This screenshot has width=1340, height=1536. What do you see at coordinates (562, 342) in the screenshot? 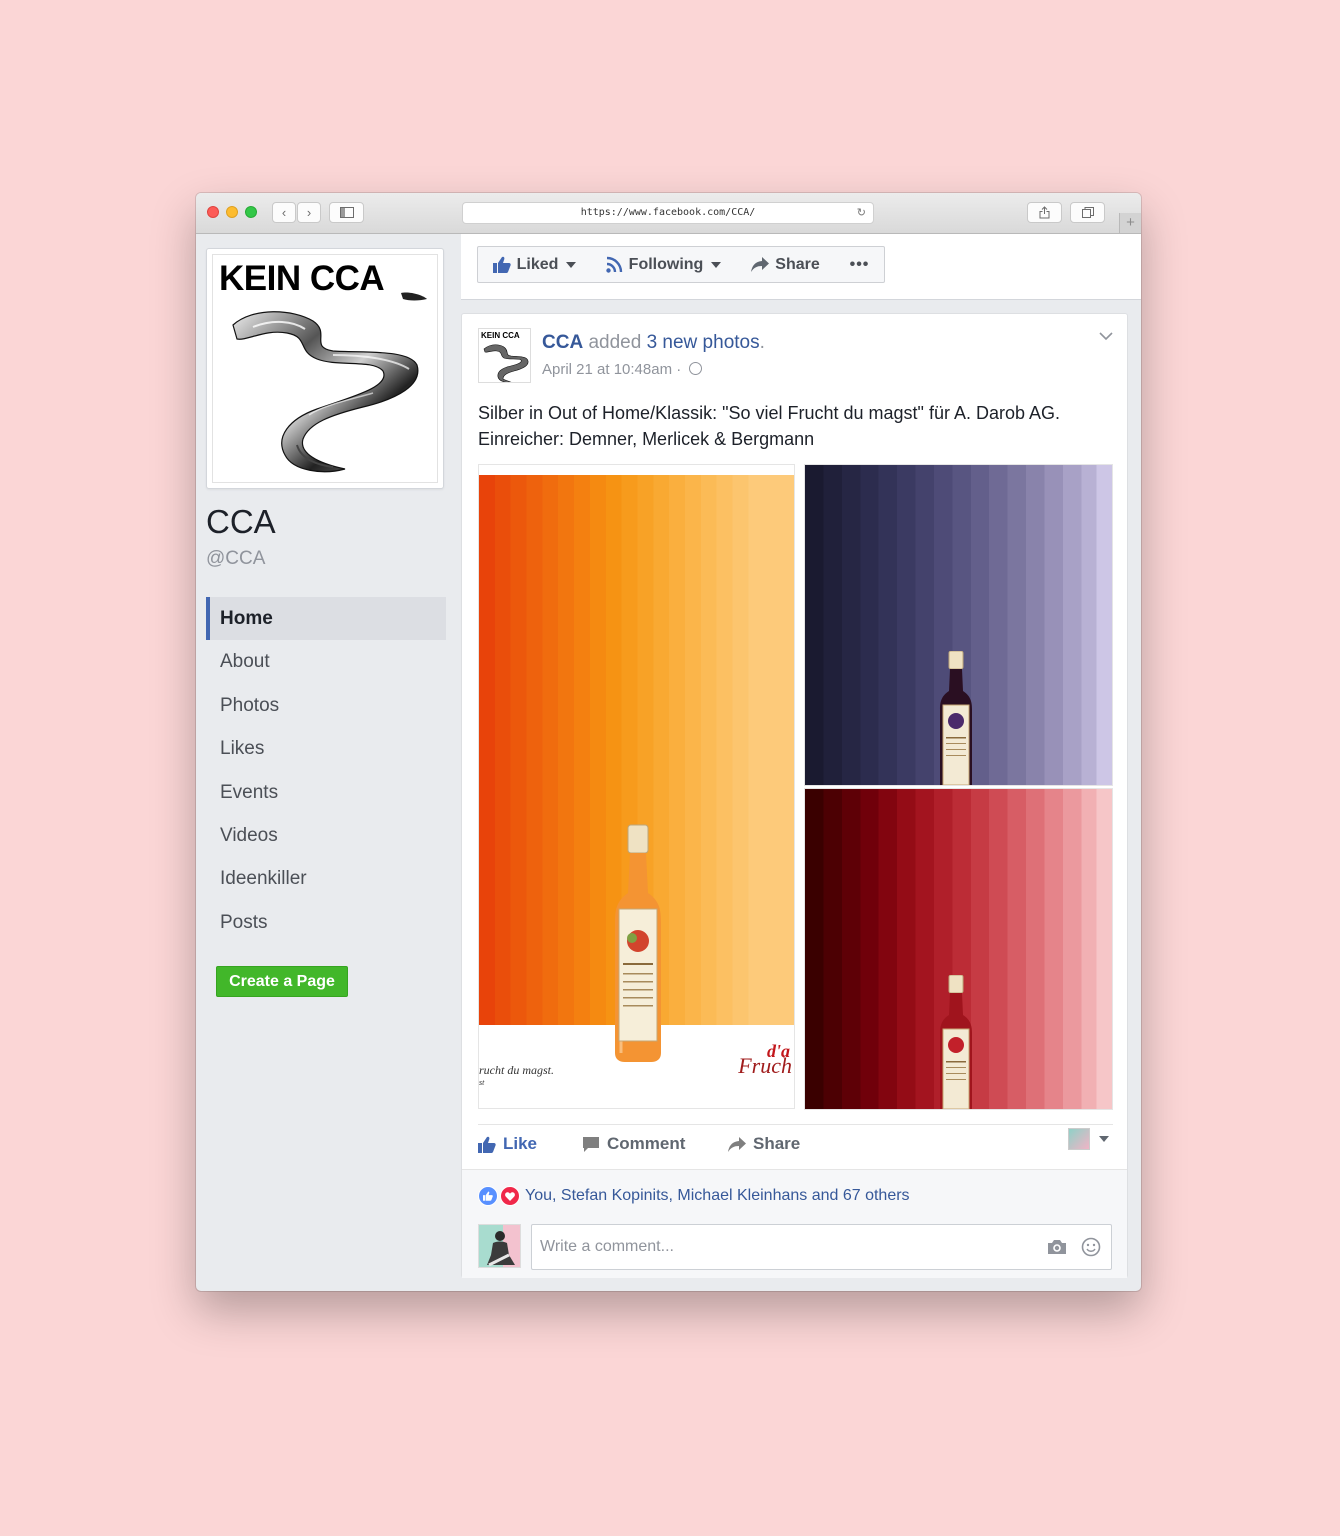
I see `post-author-name: CCA` at bounding box center [562, 342].